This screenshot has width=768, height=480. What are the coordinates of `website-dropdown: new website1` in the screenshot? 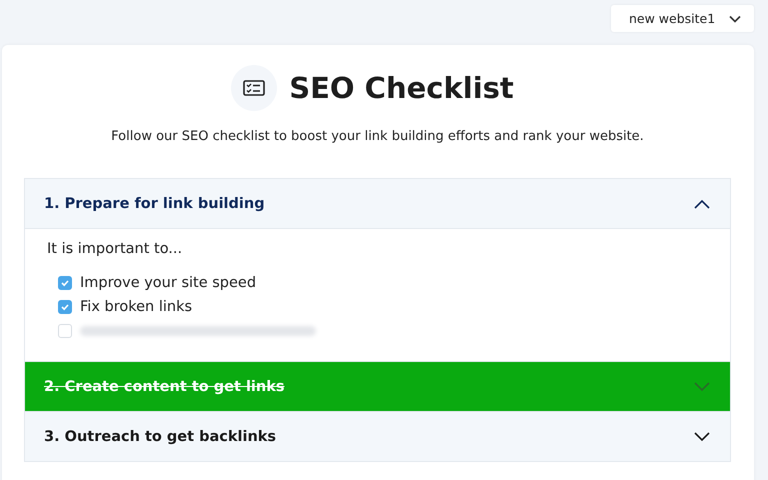 It's located at (682, 18).